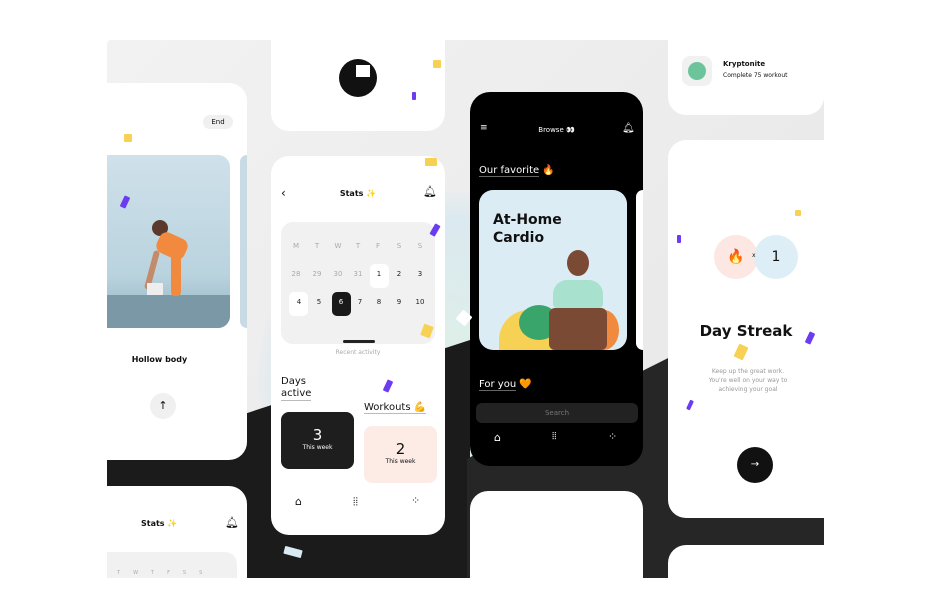  What do you see at coordinates (317, 274) in the screenshot?
I see `calendar-day: 29` at bounding box center [317, 274].